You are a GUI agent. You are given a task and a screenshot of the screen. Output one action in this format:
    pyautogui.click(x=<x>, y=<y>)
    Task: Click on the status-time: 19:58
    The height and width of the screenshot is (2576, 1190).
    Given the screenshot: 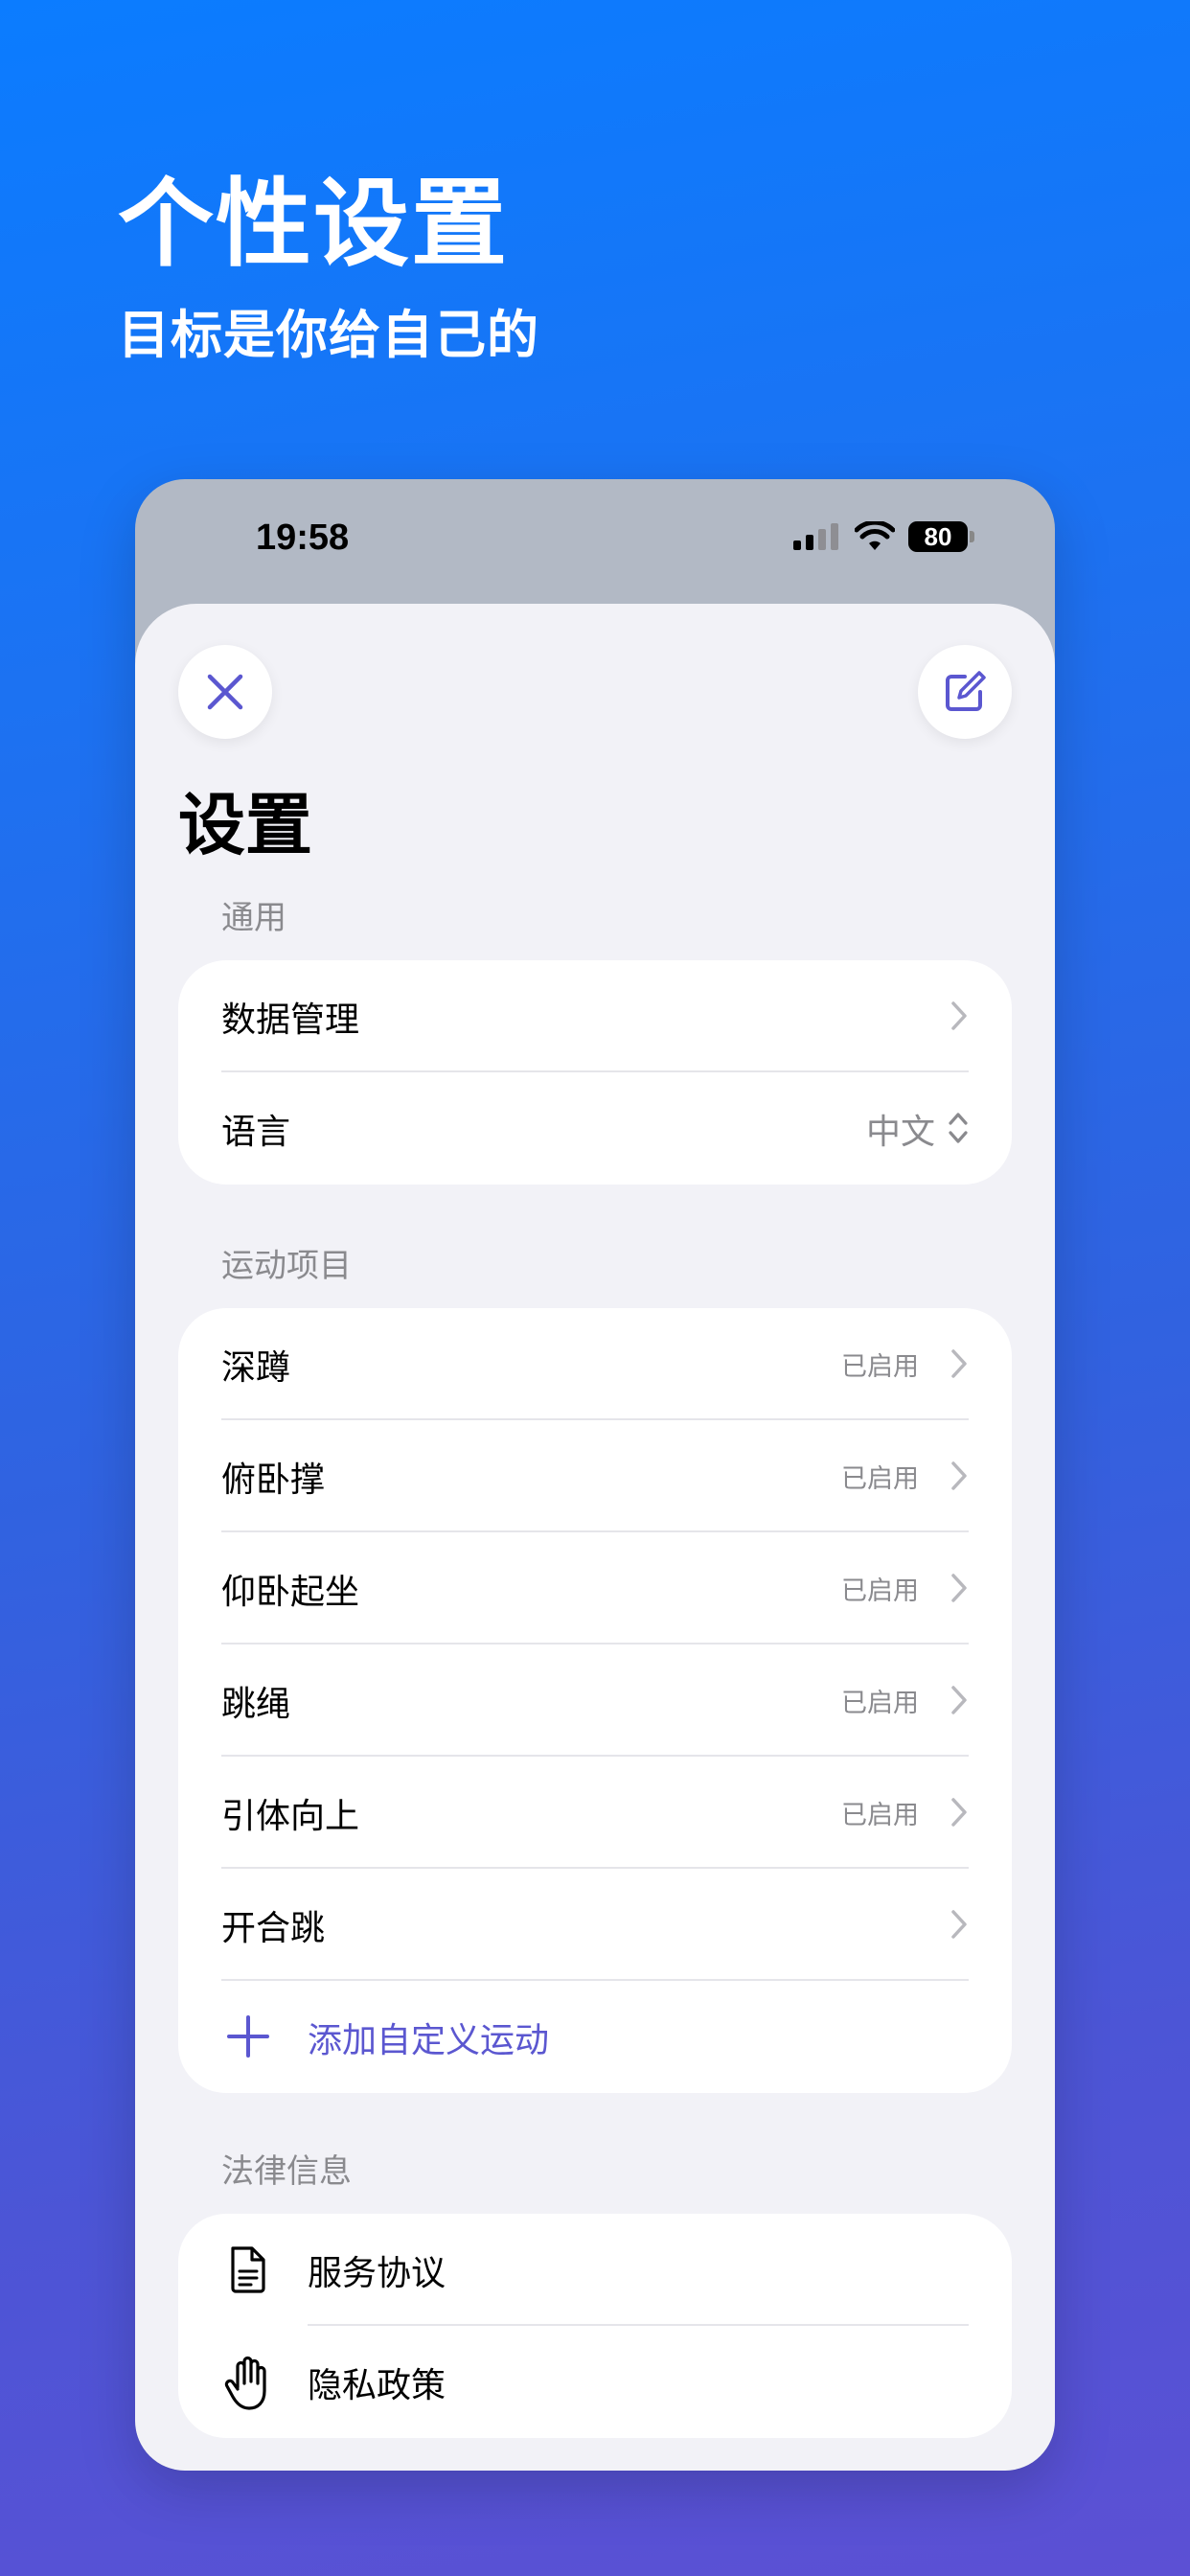 What is the action you would take?
    pyautogui.click(x=303, y=538)
    